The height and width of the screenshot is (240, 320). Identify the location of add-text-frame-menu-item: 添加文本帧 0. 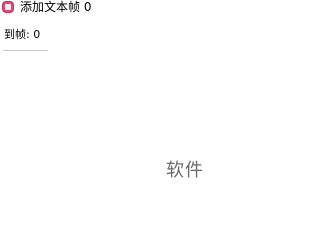
(45, 7).